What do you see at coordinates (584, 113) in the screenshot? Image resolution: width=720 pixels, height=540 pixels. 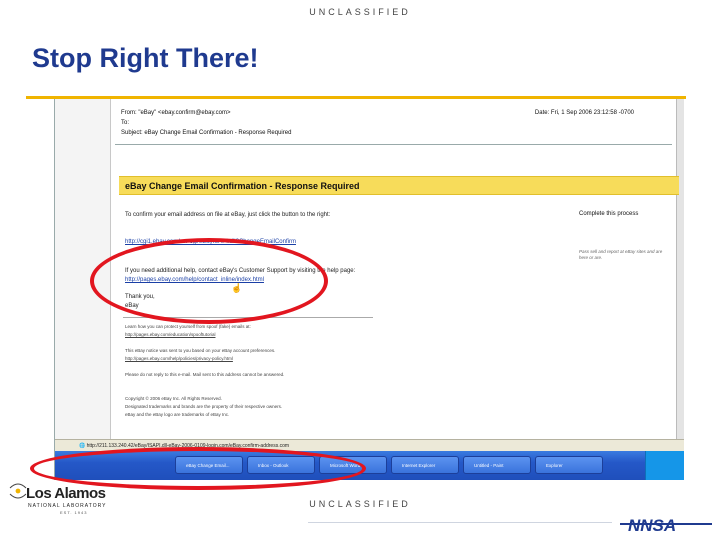 I see `email-date: Date: Fri, 1 Sep 2006 23:12:58 -0700` at bounding box center [584, 113].